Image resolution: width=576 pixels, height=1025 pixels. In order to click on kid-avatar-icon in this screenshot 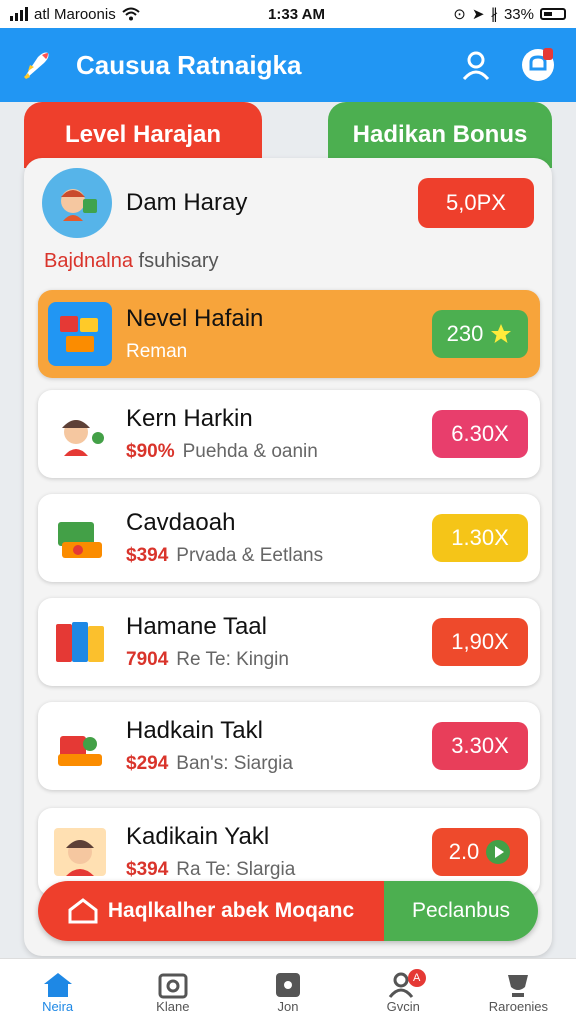, I will do `click(79, 205)`.